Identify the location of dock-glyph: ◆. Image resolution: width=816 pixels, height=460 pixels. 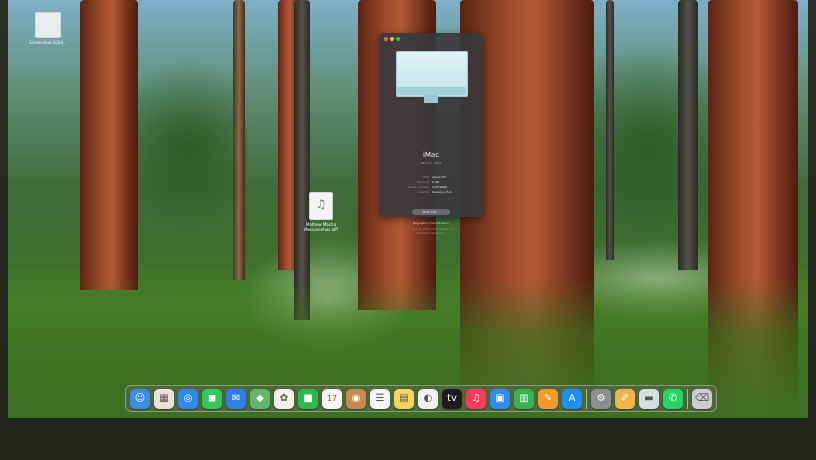
(260, 398).